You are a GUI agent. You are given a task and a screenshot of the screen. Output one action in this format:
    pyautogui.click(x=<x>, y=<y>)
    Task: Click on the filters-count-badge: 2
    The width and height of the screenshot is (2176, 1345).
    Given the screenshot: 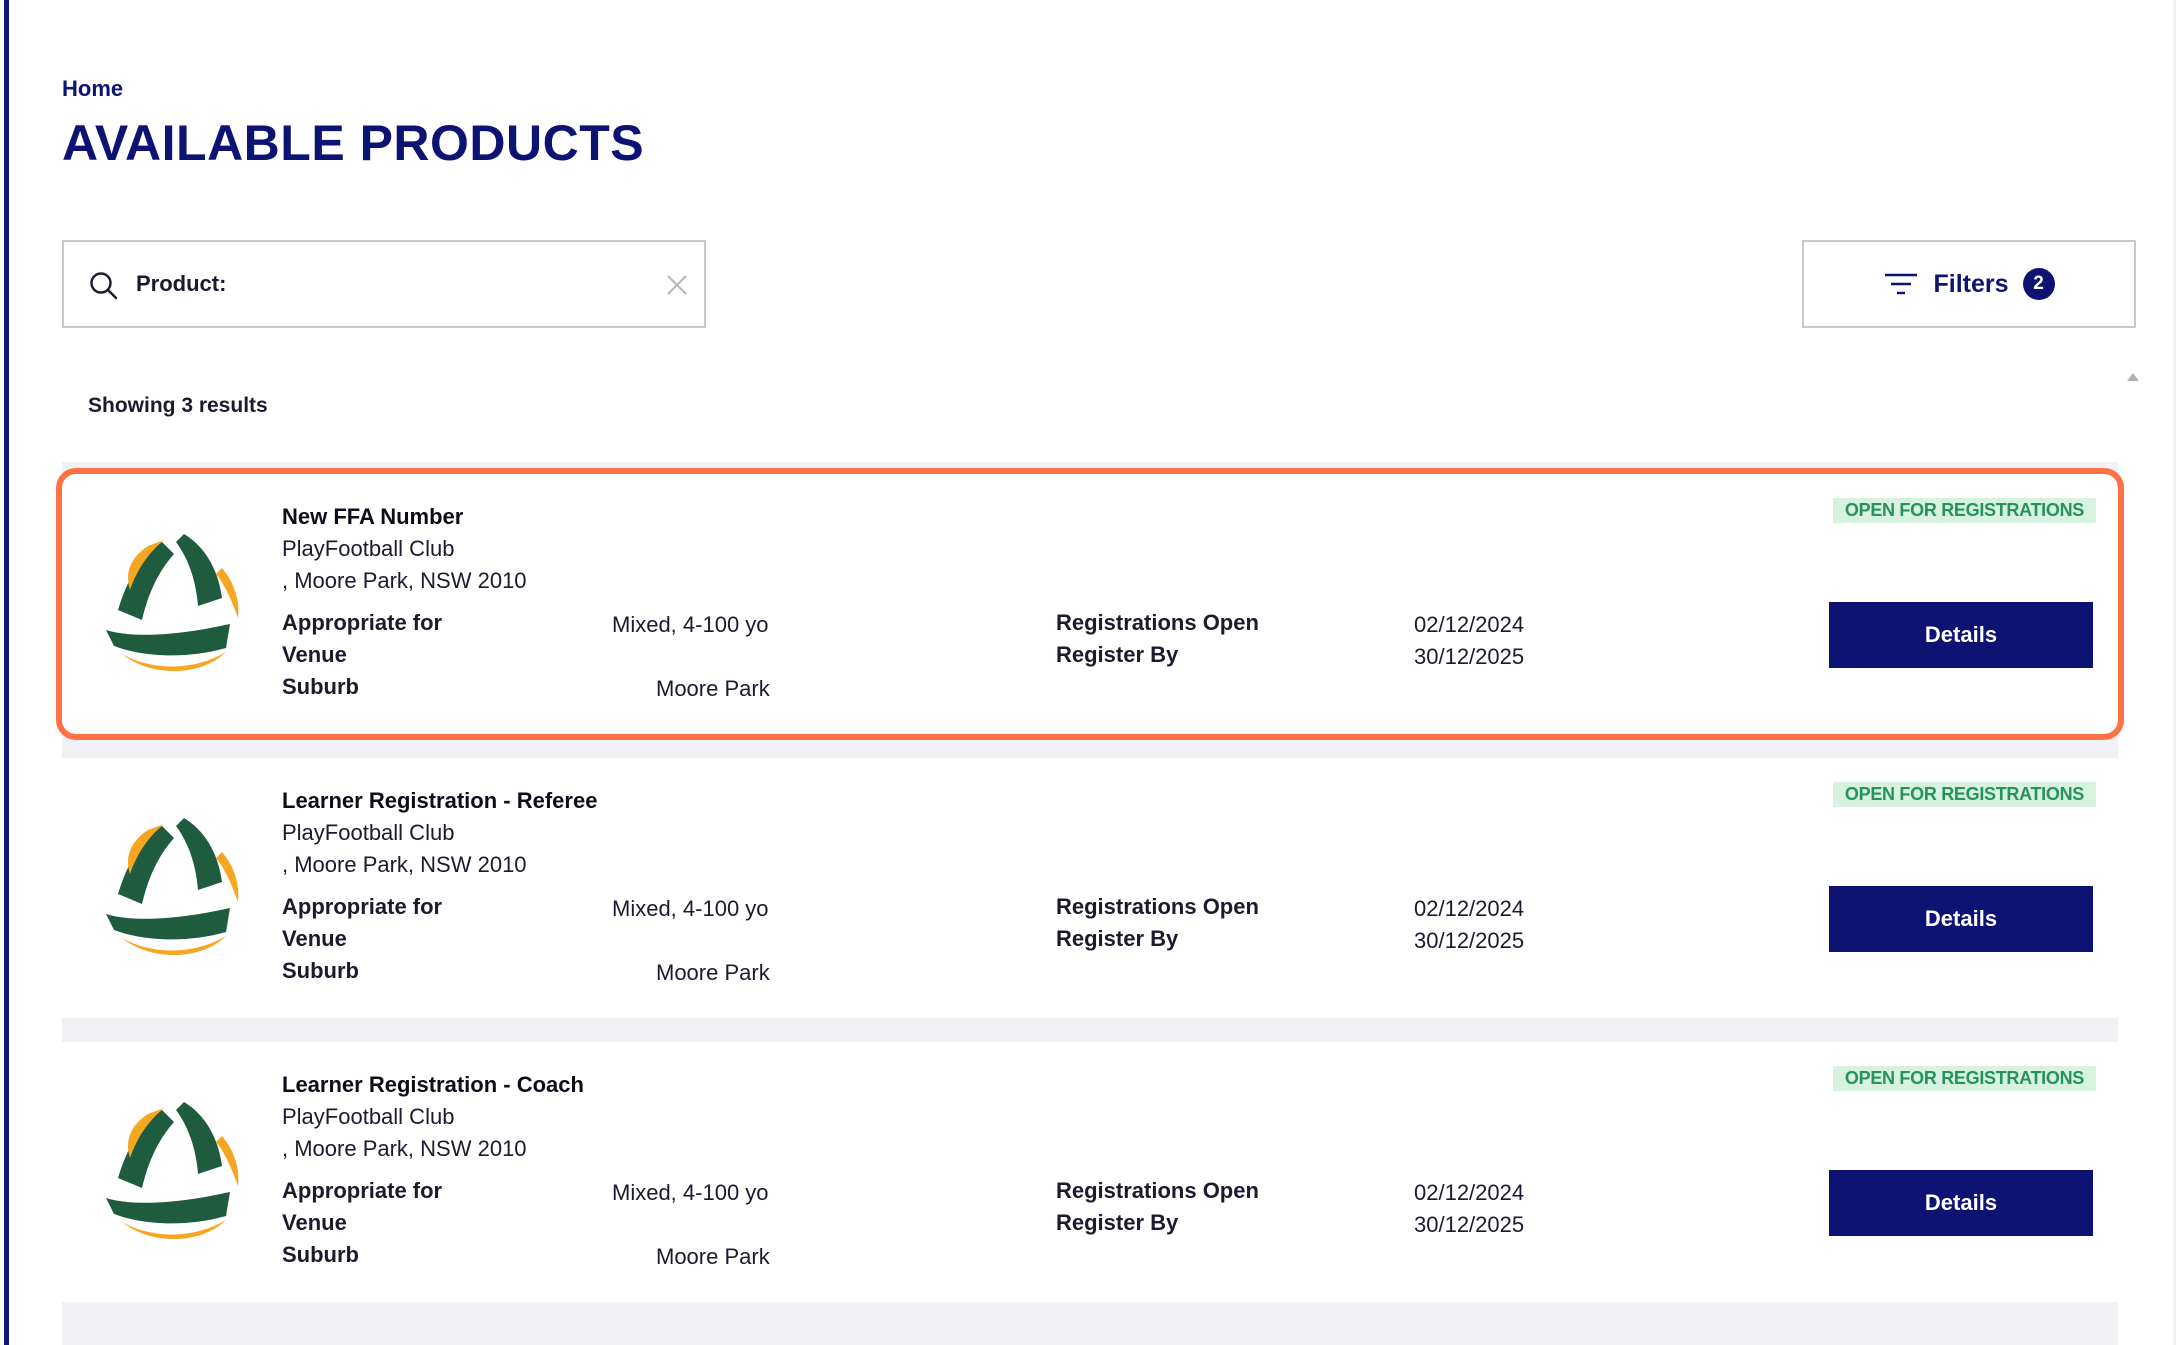 What is the action you would take?
    pyautogui.click(x=2038, y=284)
    